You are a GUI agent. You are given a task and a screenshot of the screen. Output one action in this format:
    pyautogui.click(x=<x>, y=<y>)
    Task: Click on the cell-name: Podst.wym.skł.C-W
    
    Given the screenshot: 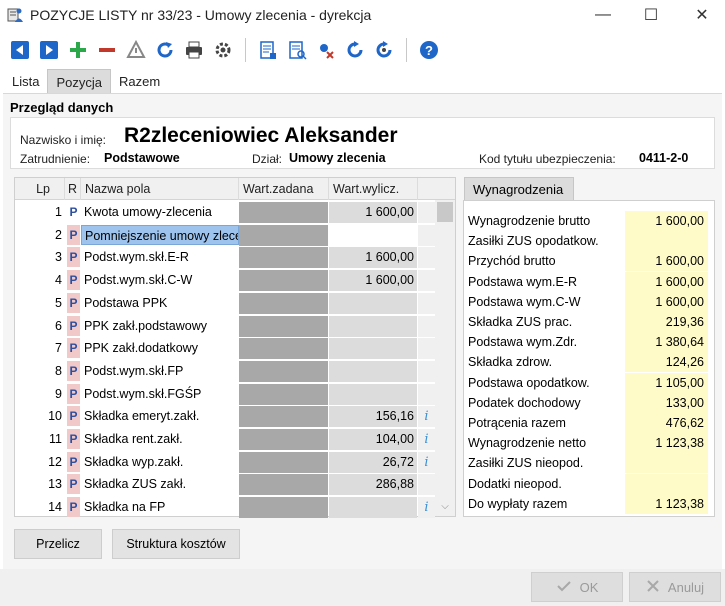 What is the action you would take?
    pyautogui.click(x=160, y=280)
    